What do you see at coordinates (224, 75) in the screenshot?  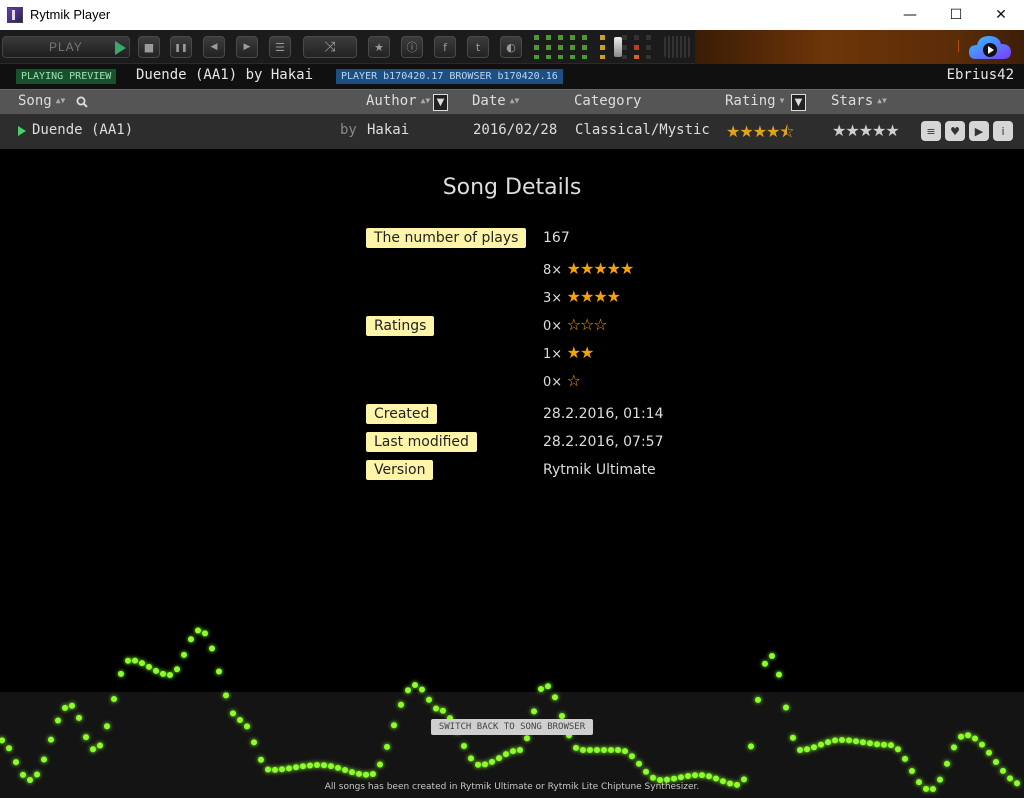 I see `now-playing-title: Duende (AA1) by Hakai` at bounding box center [224, 75].